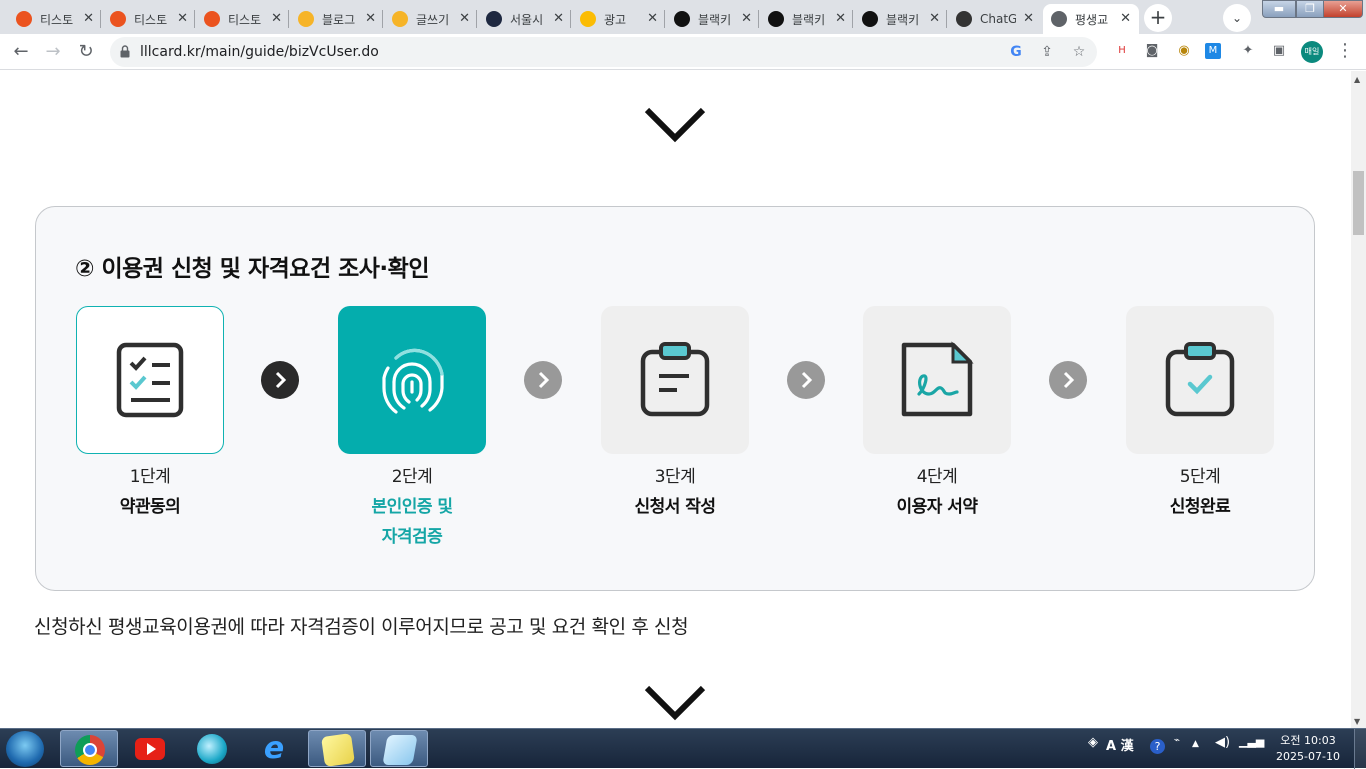 This screenshot has height=769, width=1366. I want to click on chevron-right-icon, so click(544, 380).